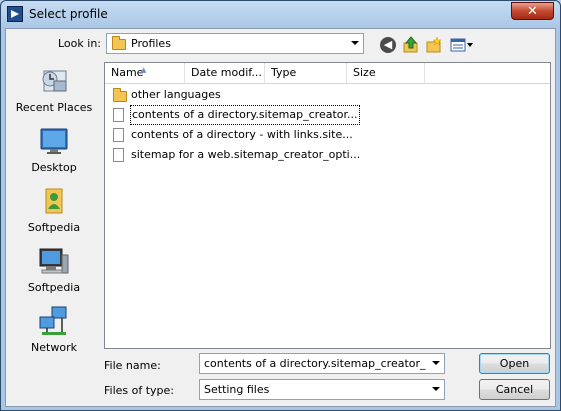  Describe the element at coordinates (139, 390) in the screenshot. I see `file-type-label: Files of type:` at that location.